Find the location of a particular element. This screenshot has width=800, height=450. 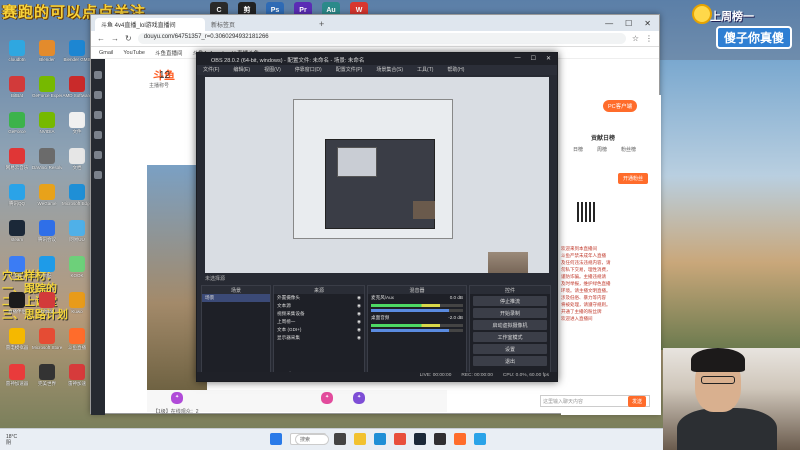

rank-tab: 粉丝榜 is located at coordinates (628, 149).